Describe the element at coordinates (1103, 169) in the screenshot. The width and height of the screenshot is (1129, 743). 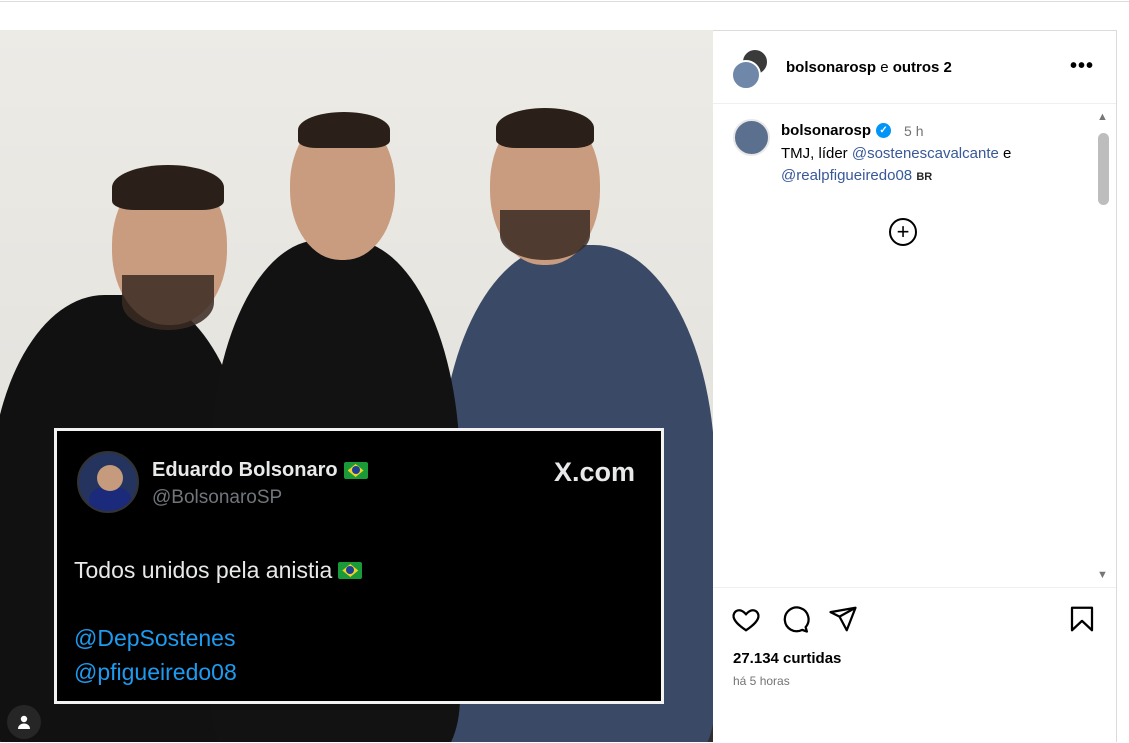
I see `scrollbar-thumb` at that location.